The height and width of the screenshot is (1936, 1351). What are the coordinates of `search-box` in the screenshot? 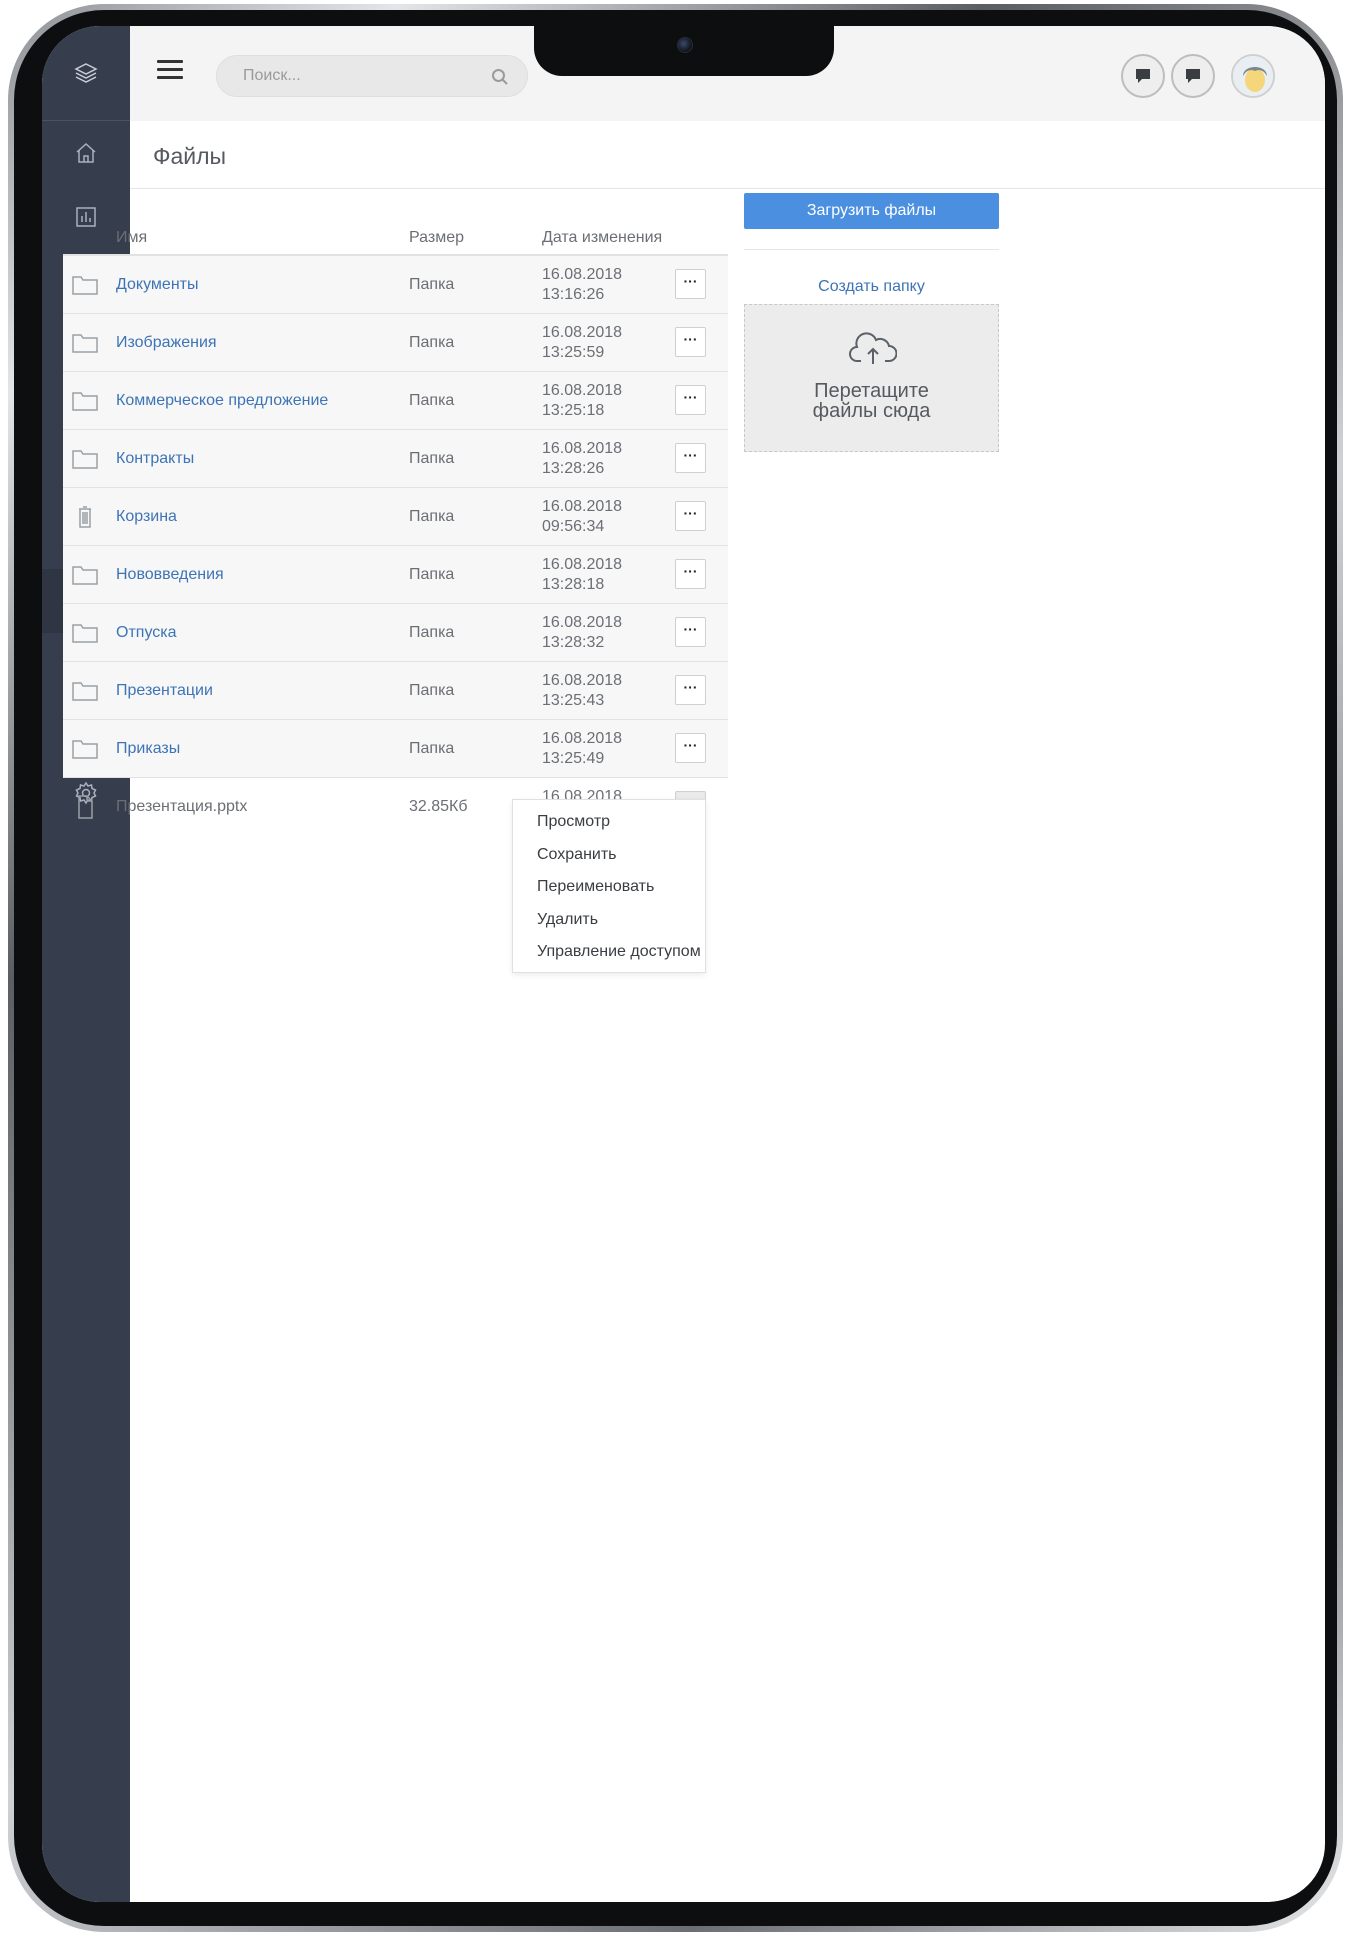 It's located at (372, 76).